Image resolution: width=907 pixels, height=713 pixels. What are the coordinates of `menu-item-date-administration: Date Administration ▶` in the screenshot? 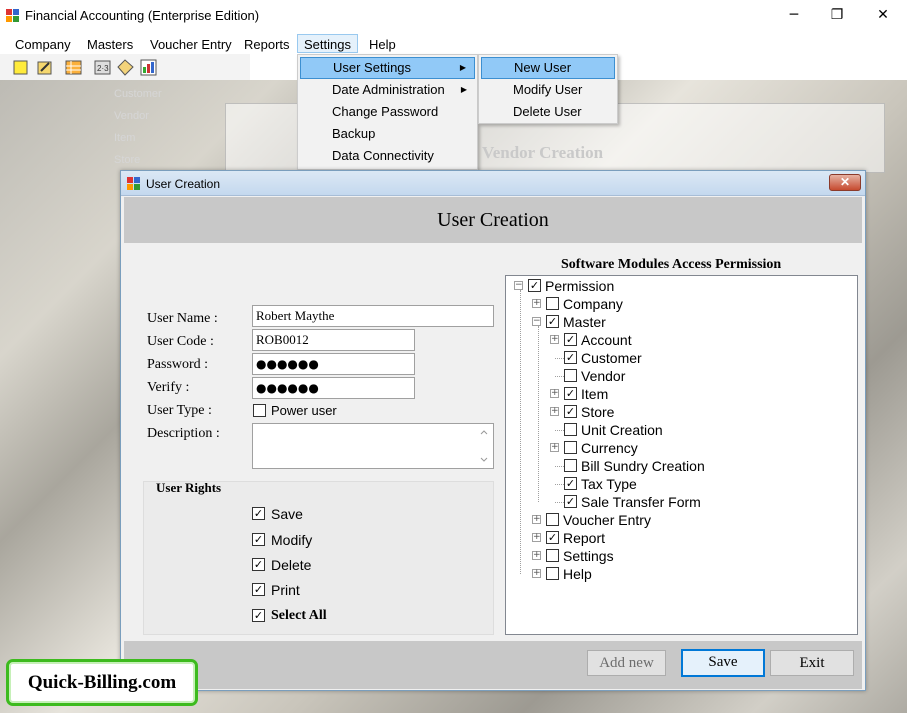 It's located at (387, 90).